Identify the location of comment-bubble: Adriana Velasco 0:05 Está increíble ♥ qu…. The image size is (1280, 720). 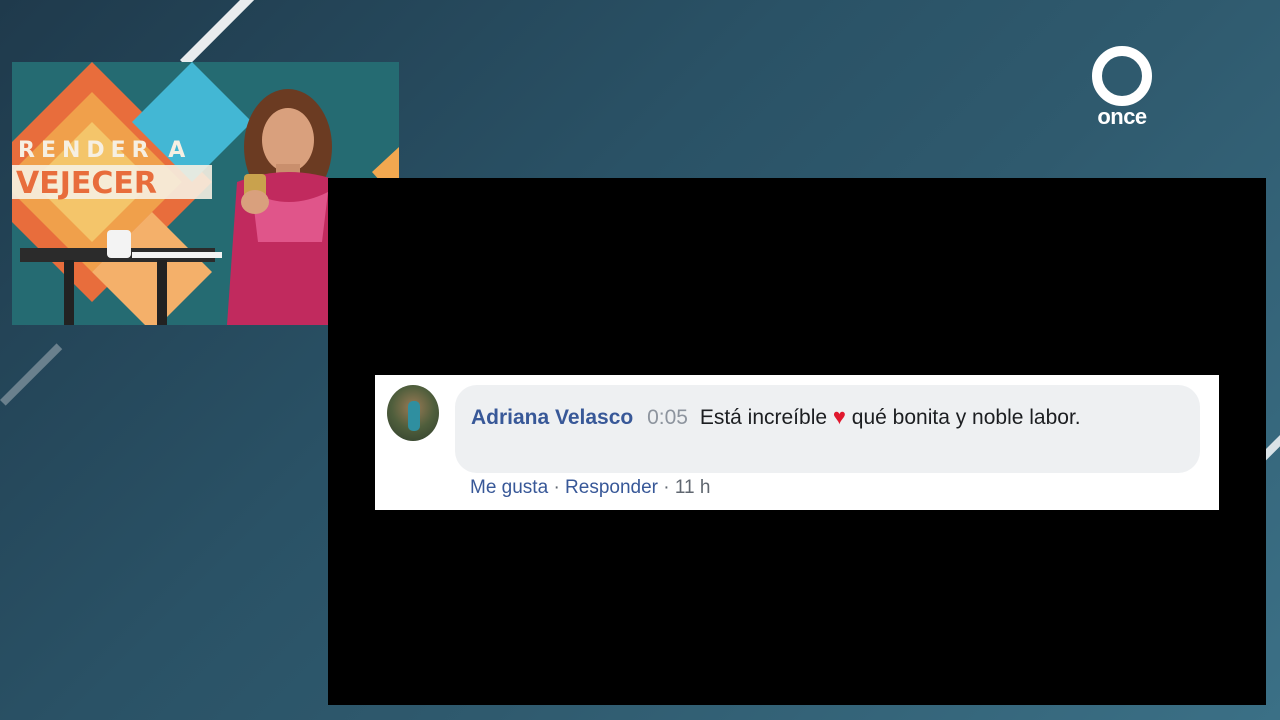
(827, 429).